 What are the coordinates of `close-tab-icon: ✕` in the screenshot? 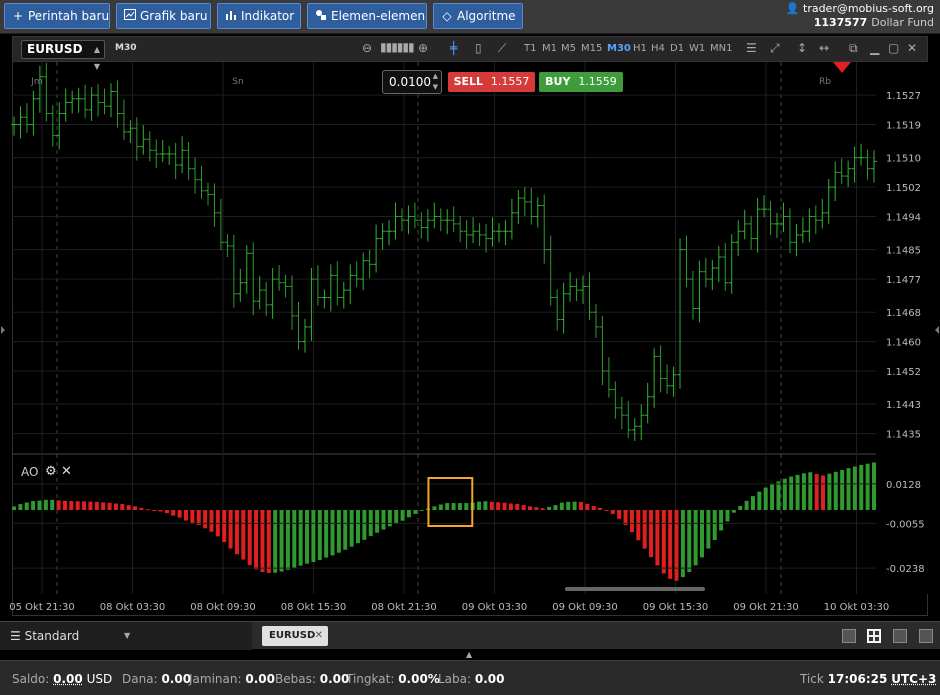 It's located at (319, 636).